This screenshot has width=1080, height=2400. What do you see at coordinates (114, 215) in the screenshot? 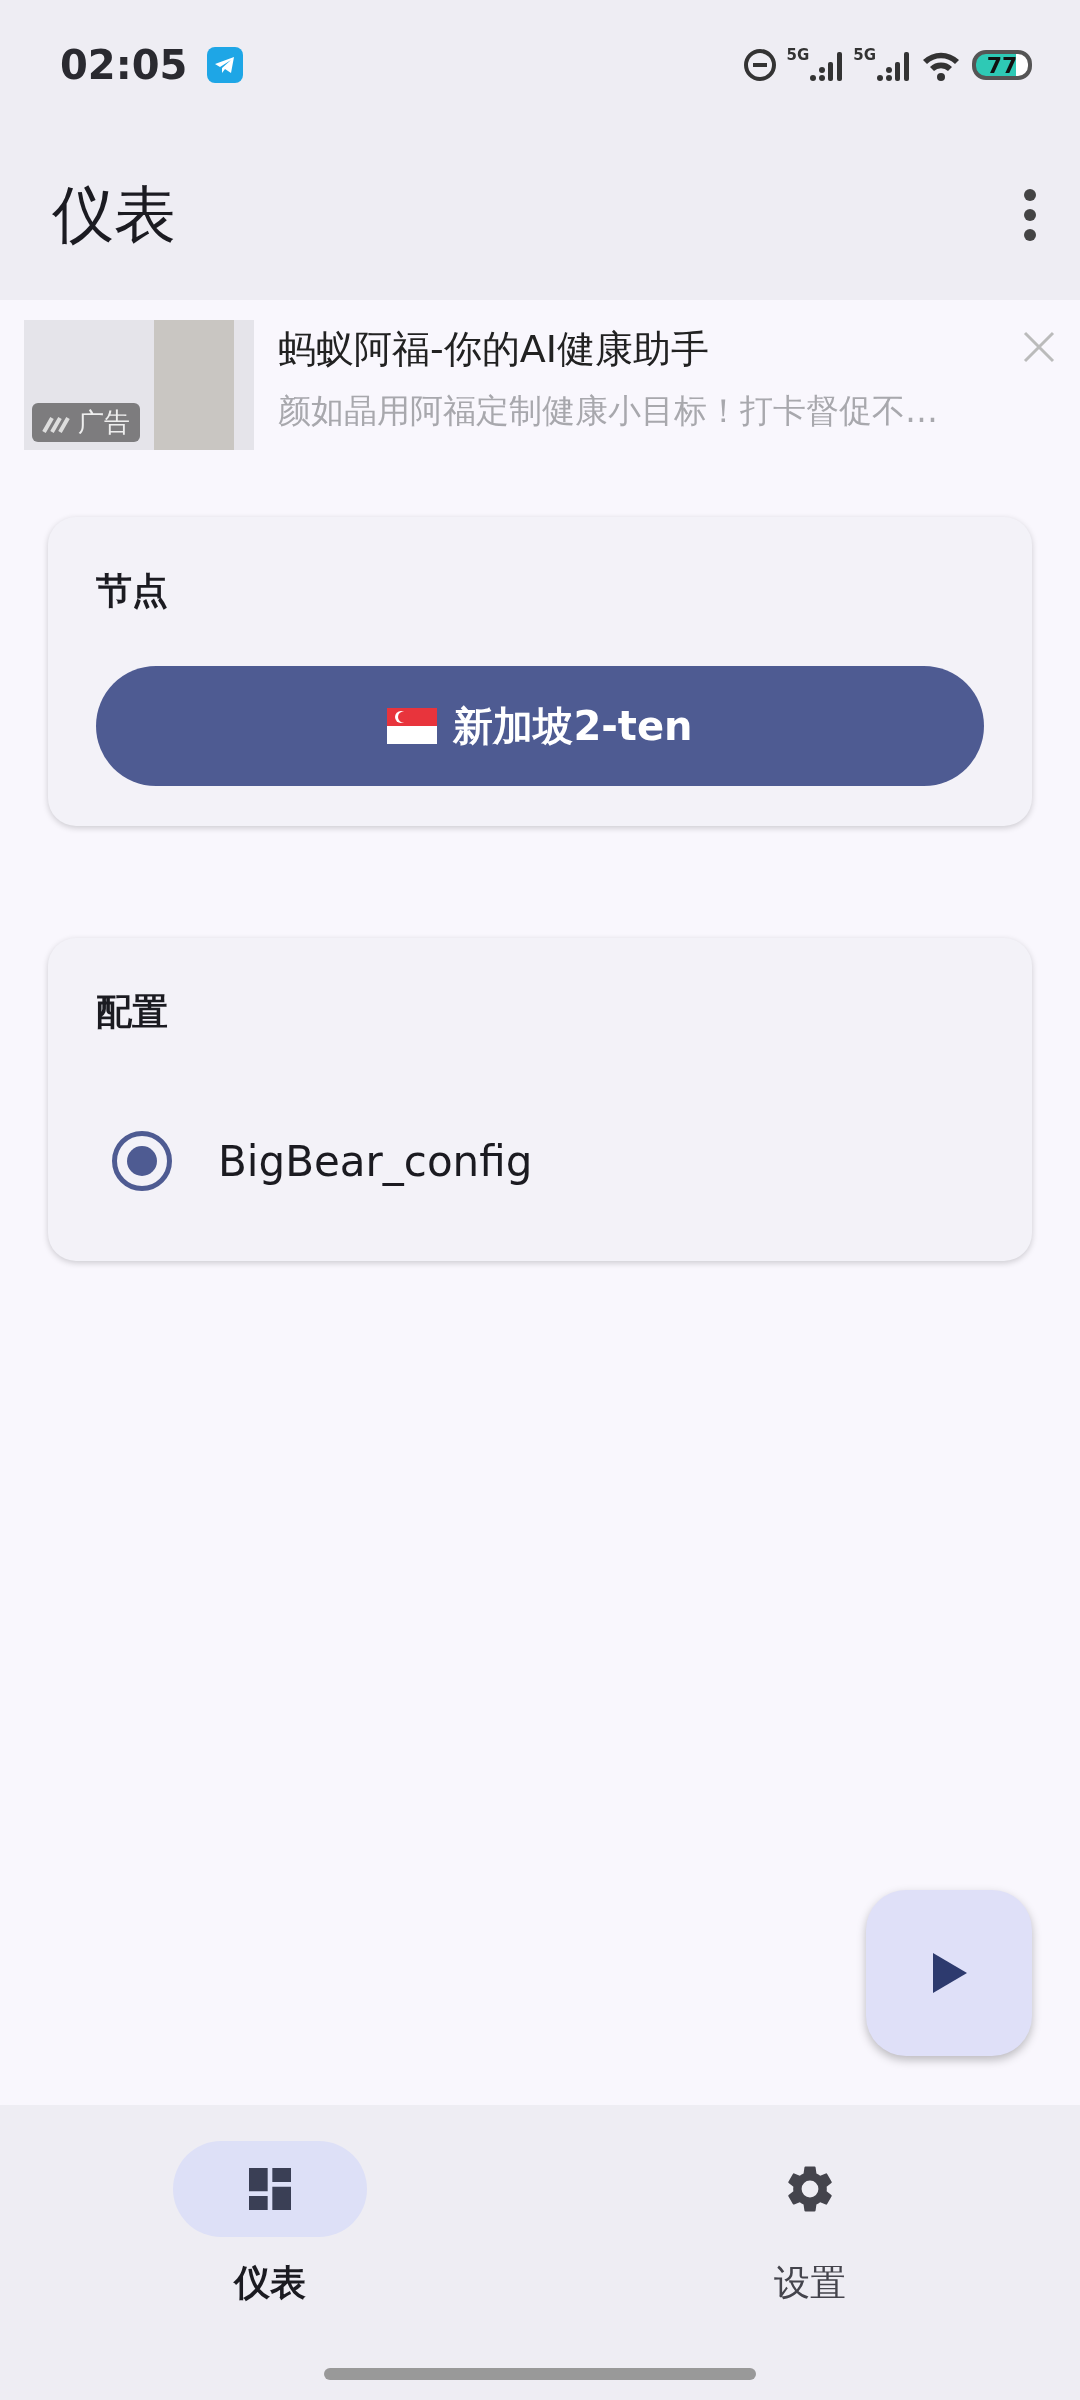
I see `page-title: 仪表` at bounding box center [114, 215].